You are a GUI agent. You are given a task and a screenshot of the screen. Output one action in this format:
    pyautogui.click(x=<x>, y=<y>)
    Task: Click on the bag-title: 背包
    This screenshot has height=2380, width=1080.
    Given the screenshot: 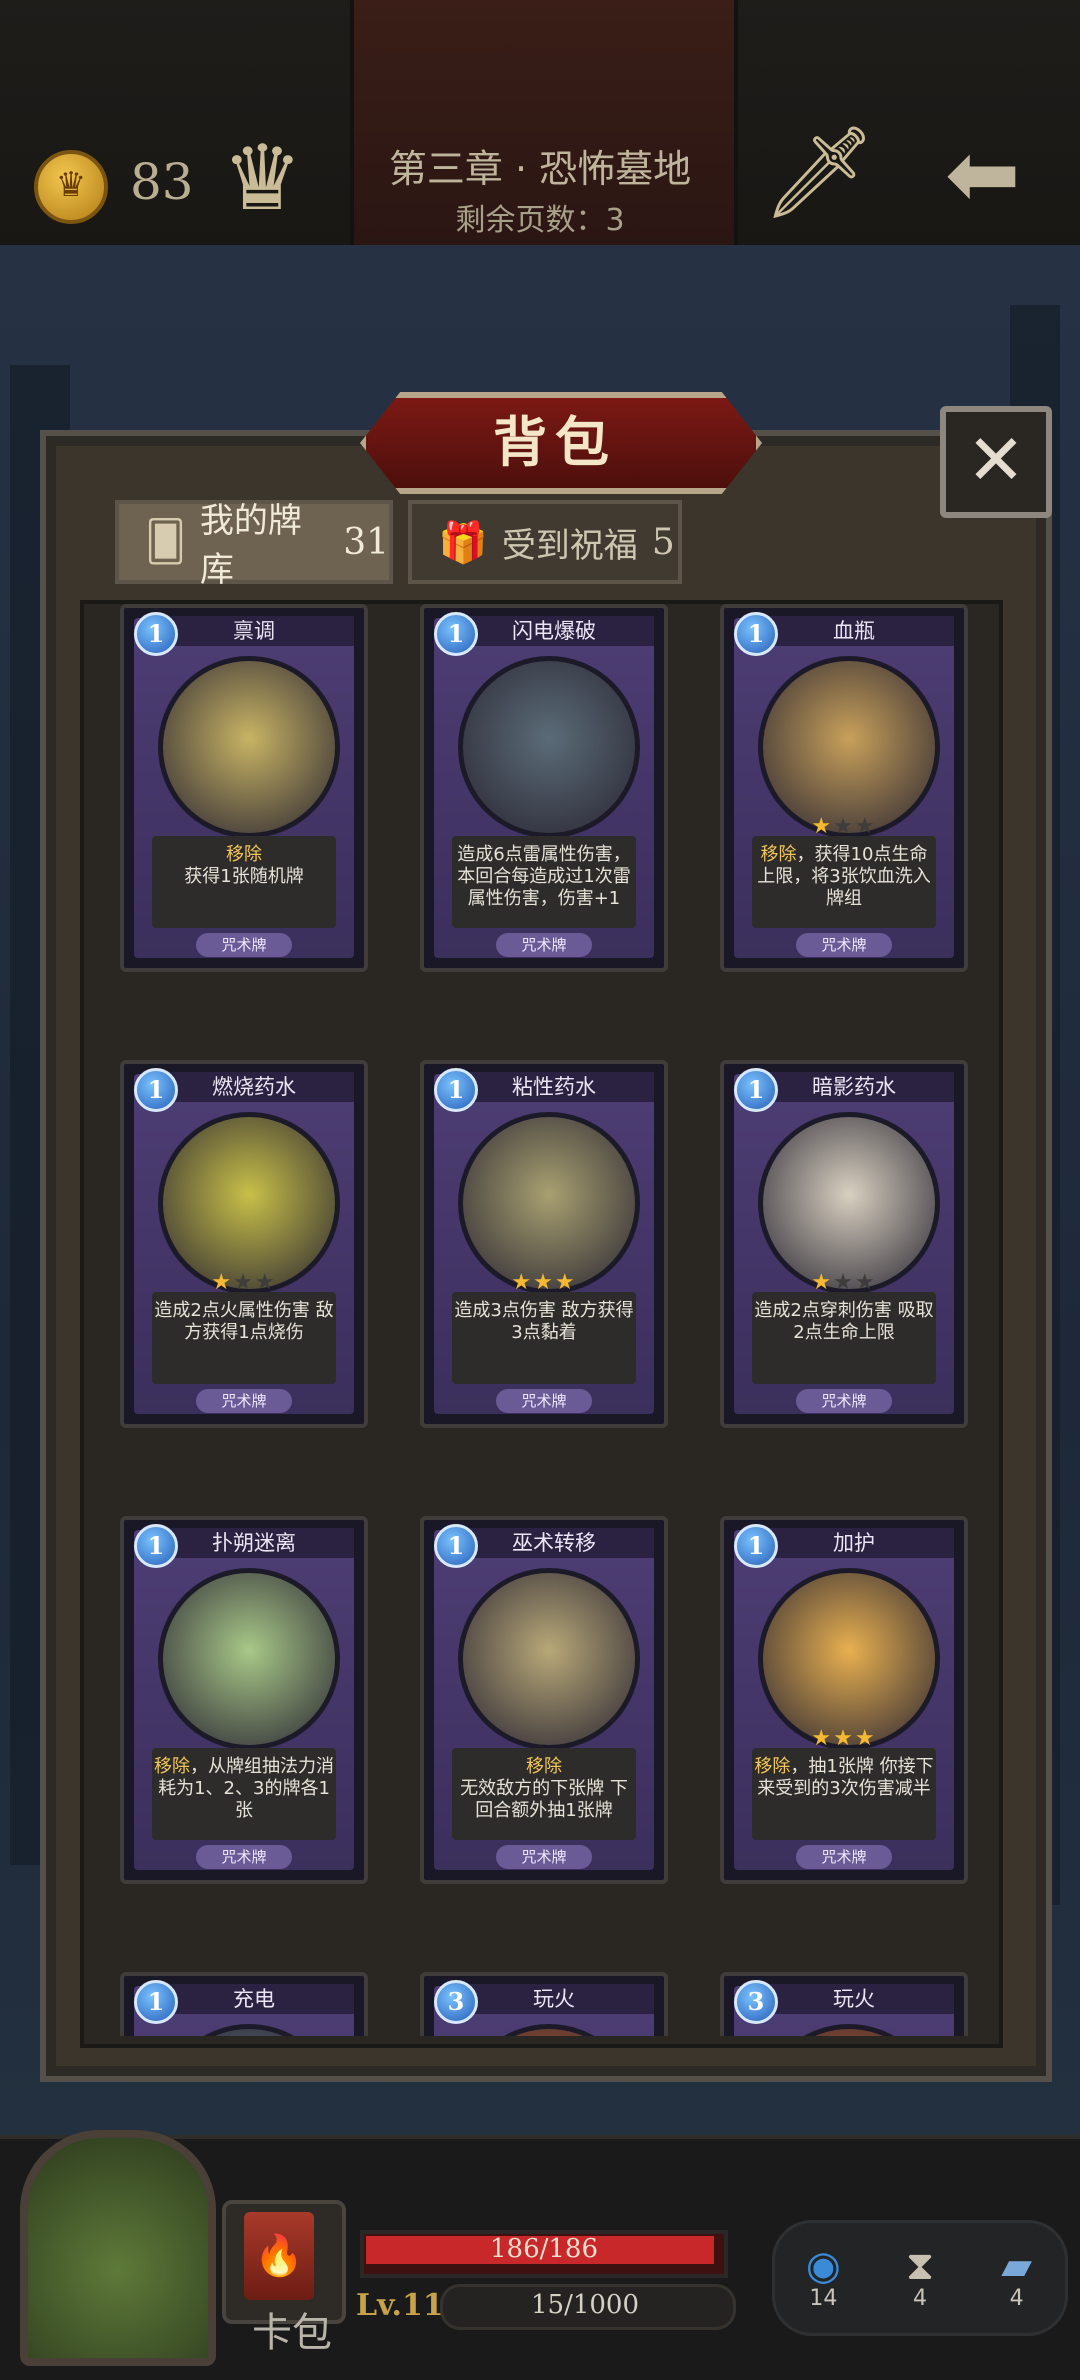 What is the action you would take?
    pyautogui.click(x=555, y=442)
    